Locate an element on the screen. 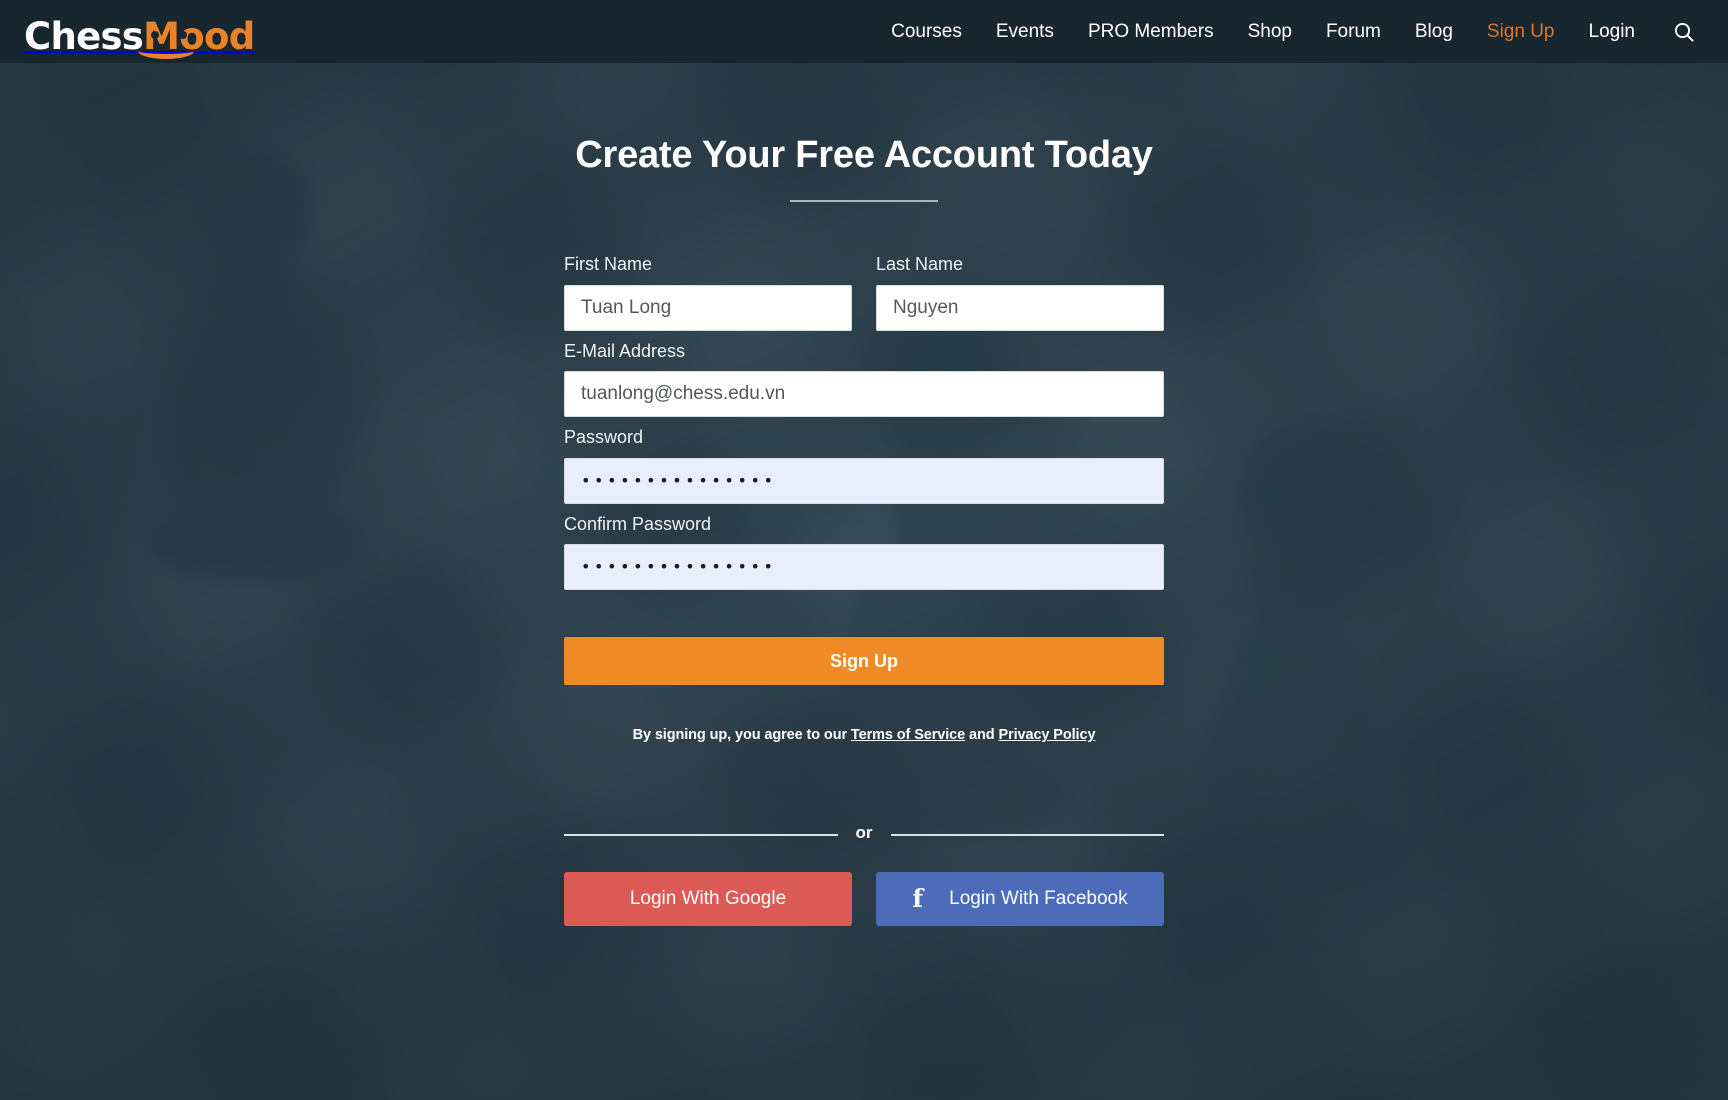  email-label: E-Mail Address is located at coordinates (625, 350).